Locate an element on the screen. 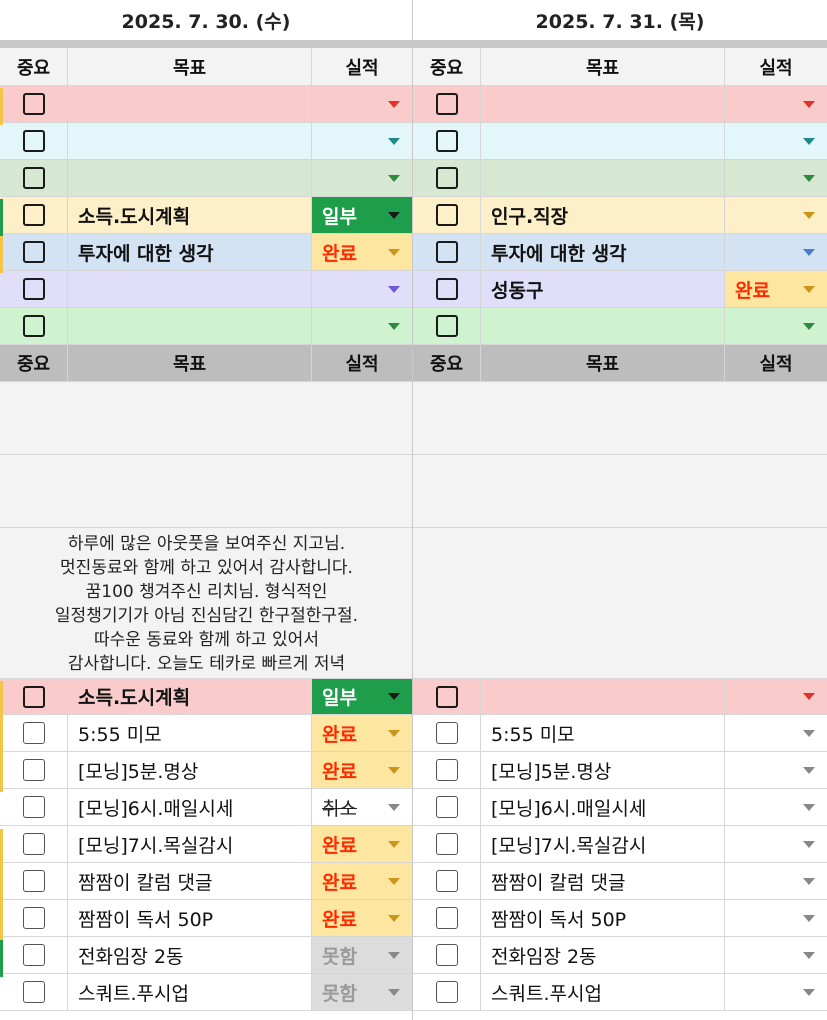  routine-text: [모닝]5분.명상 is located at coordinates (603, 770).